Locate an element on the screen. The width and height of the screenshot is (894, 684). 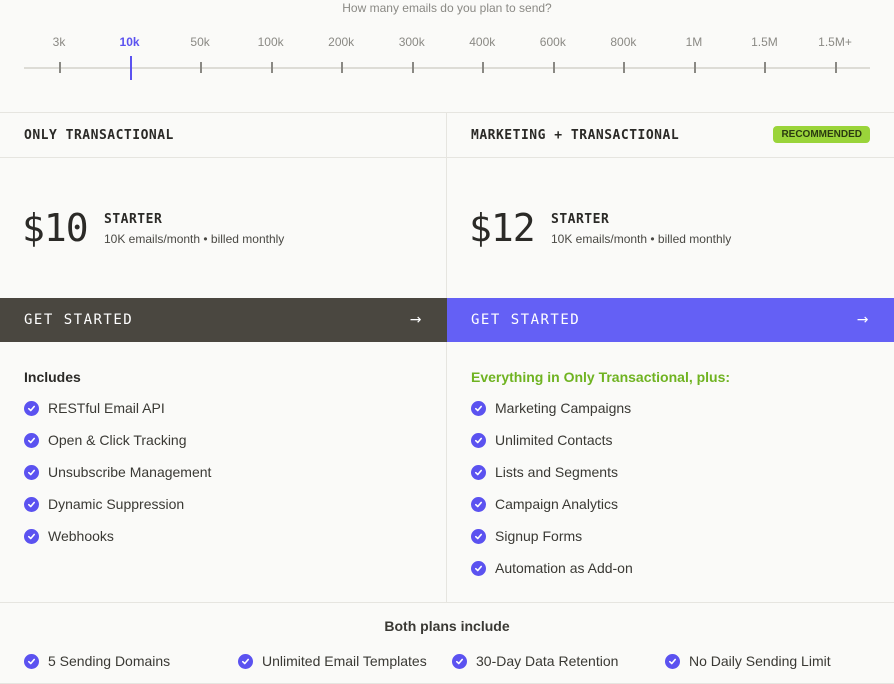
list-item: Open & Click Tracking is located at coordinates (117, 448).